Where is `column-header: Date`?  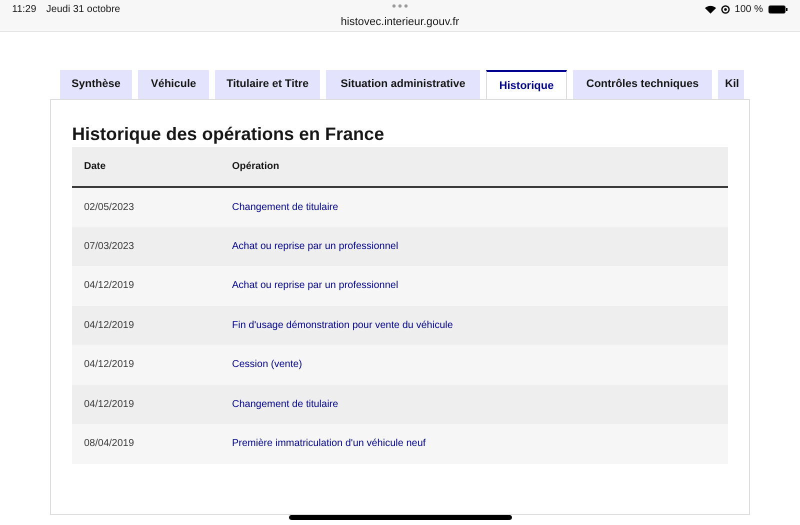 column-header: Date is located at coordinates (146, 167).